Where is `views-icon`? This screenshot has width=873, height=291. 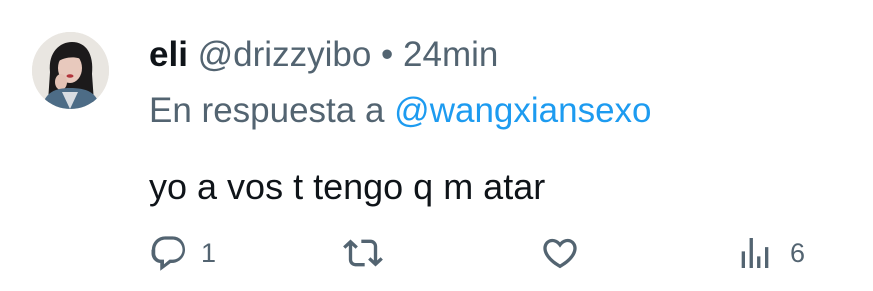 views-icon is located at coordinates (755, 253).